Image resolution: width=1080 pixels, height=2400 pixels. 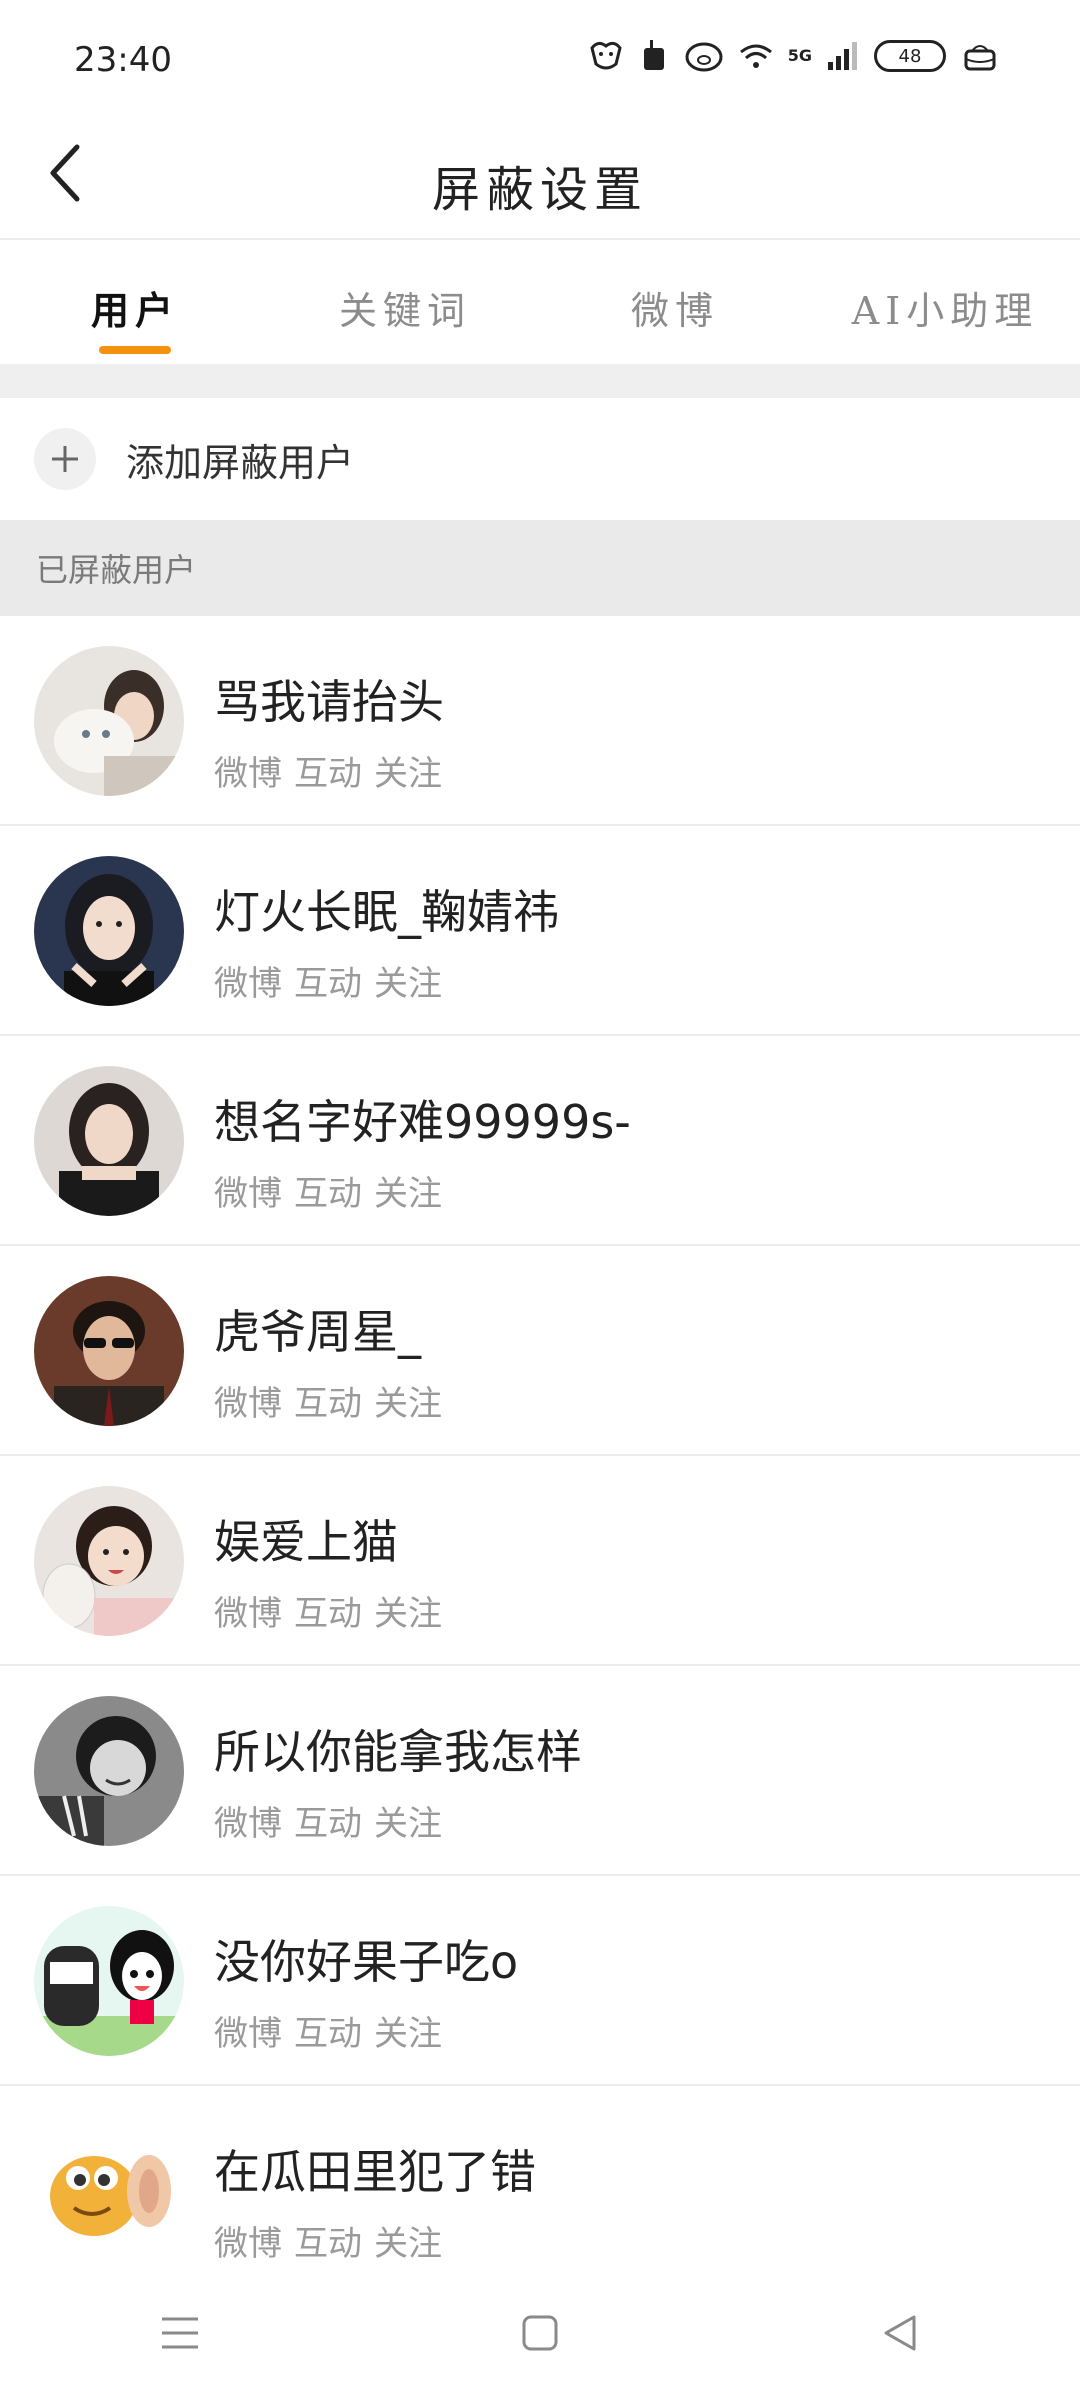 I want to click on home-button, so click(x=540, y=2335).